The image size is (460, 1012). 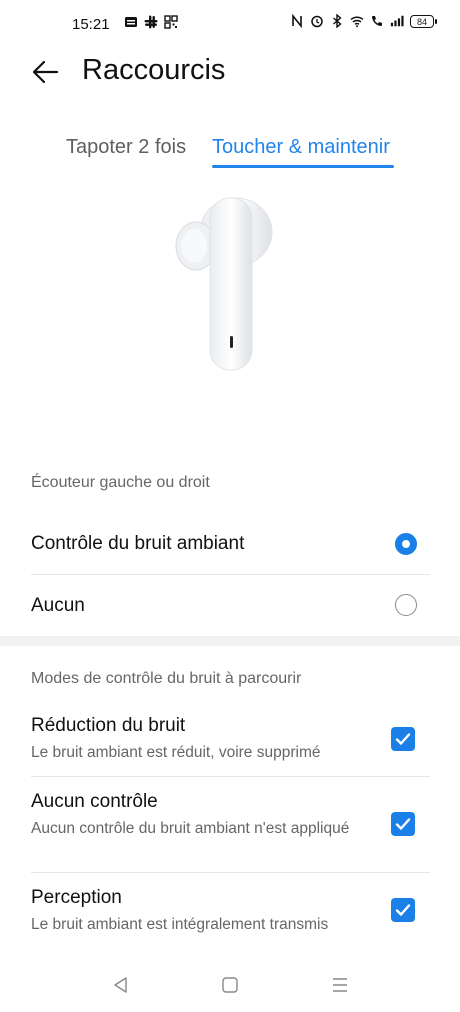 I want to click on menu-lines-icon, so click(x=340, y=985).